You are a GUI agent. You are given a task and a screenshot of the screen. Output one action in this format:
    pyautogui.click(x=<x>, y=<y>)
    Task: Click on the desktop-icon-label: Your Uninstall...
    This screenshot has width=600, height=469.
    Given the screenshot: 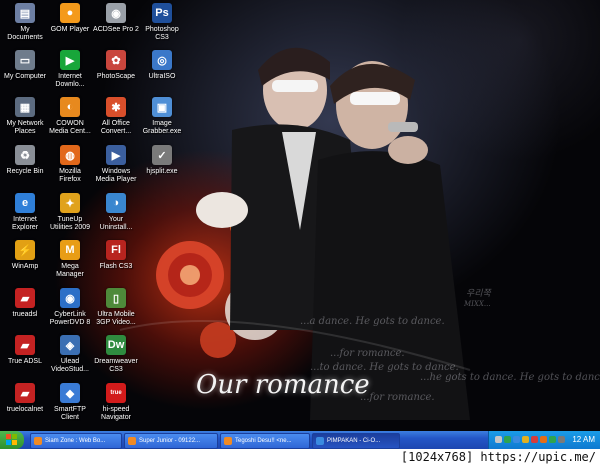 What is the action you would take?
    pyautogui.click(x=116, y=223)
    